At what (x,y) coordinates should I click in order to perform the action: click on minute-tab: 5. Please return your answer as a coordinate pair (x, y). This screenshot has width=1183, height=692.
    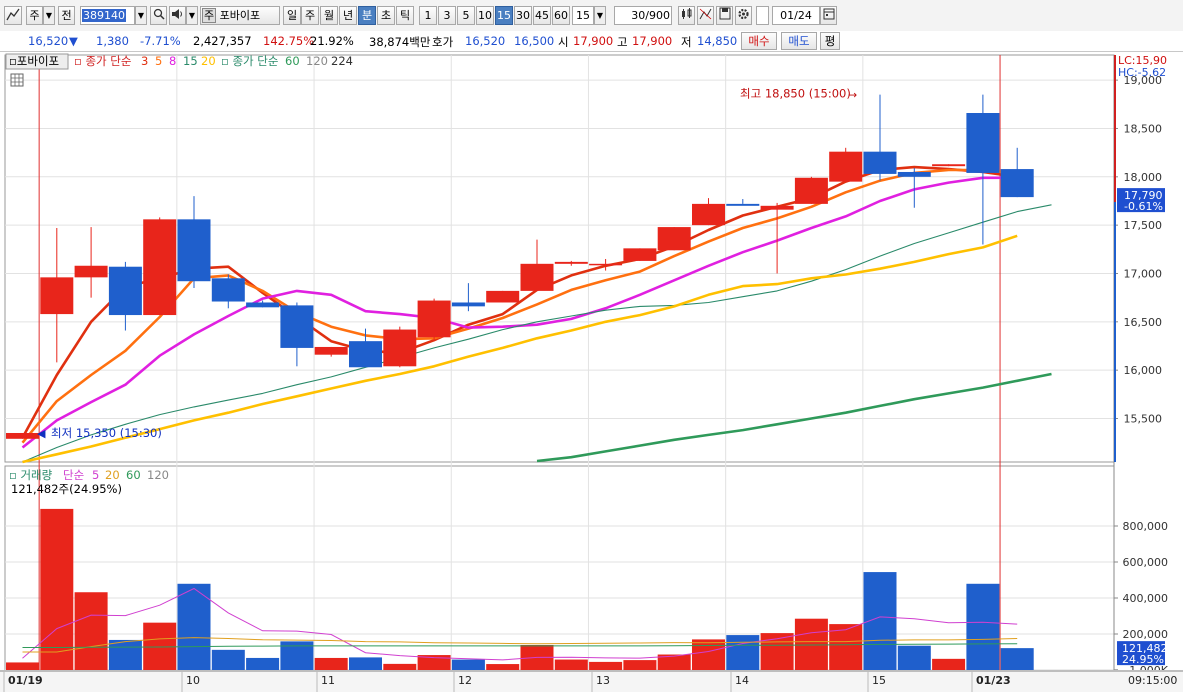
    Looking at the image, I should click on (466, 15).